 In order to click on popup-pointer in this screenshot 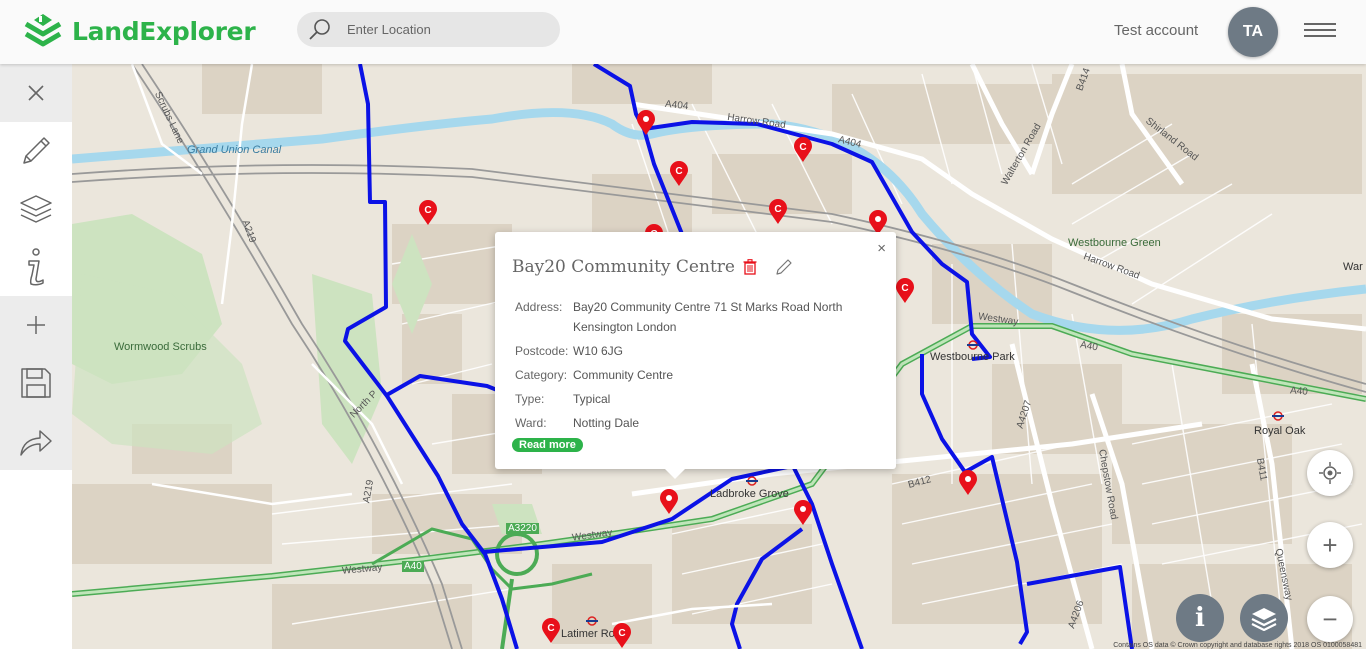, I will do `click(675, 474)`.